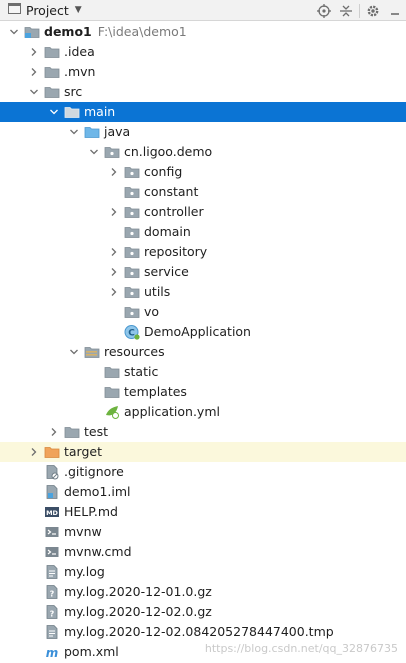  I want to click on spring-class-icon: C, so click(132, 332).